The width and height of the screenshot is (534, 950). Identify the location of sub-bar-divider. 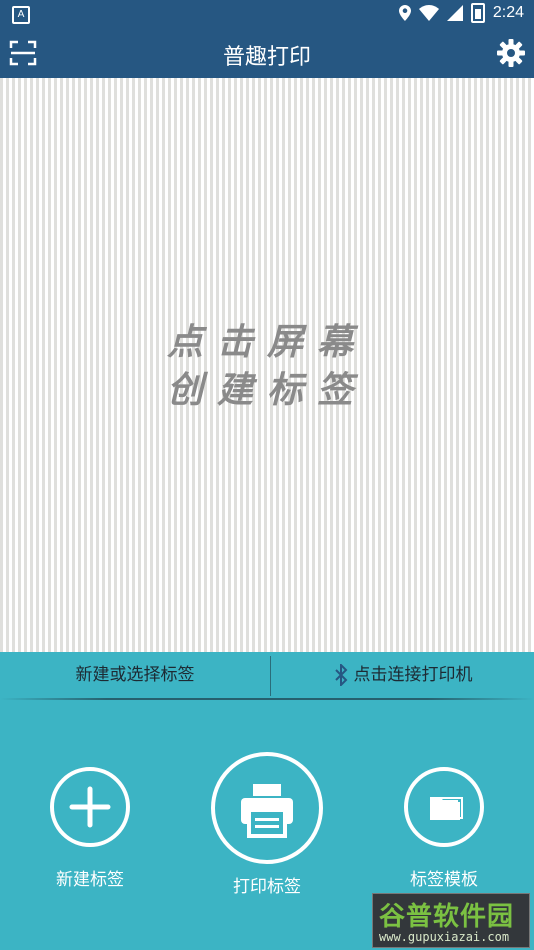
(270, 676).